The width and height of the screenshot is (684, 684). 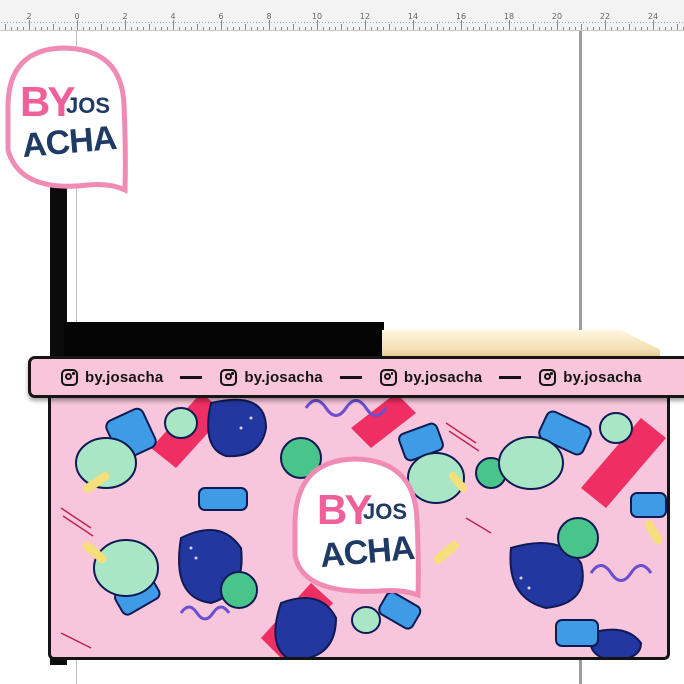 What do you see at coordinates (509, 16) in the screenshot?
I see `ruler-label: 18` at bounding box center [509, 16].